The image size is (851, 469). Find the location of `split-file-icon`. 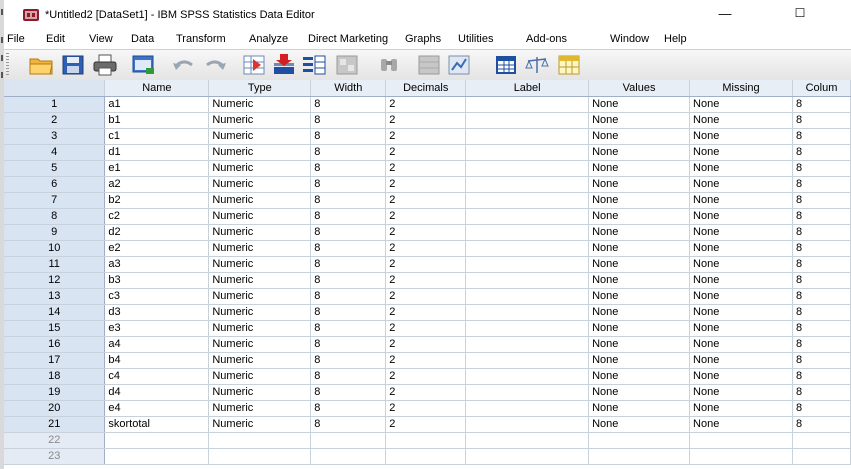

split-file-icon is located at coordinates (506, 65).